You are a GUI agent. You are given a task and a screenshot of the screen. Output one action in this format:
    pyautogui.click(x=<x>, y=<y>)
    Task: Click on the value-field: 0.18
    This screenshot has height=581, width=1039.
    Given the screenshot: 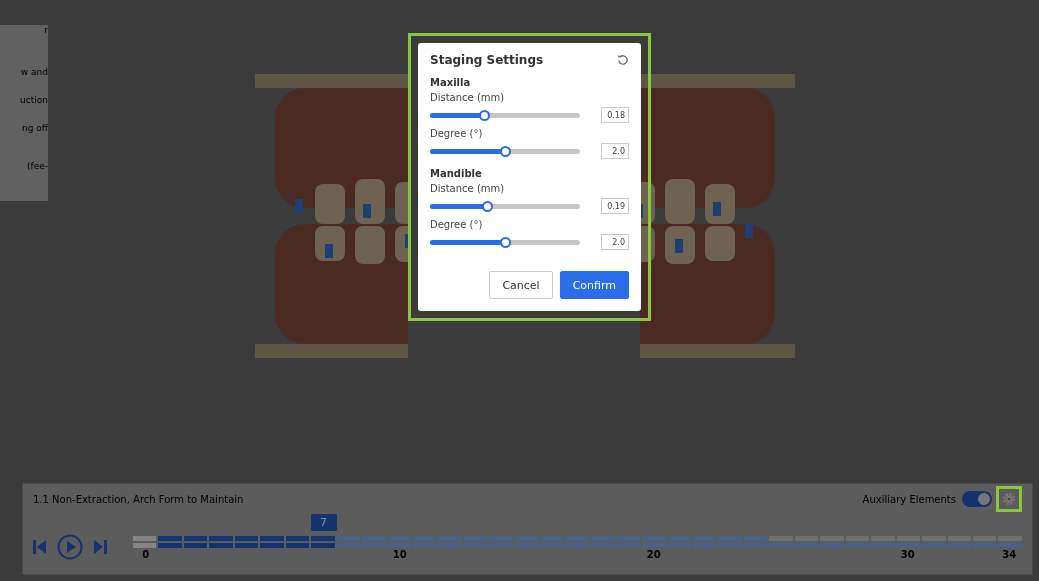 What is the action you would take?
    pyautogui.click(x=615, y=115)
    